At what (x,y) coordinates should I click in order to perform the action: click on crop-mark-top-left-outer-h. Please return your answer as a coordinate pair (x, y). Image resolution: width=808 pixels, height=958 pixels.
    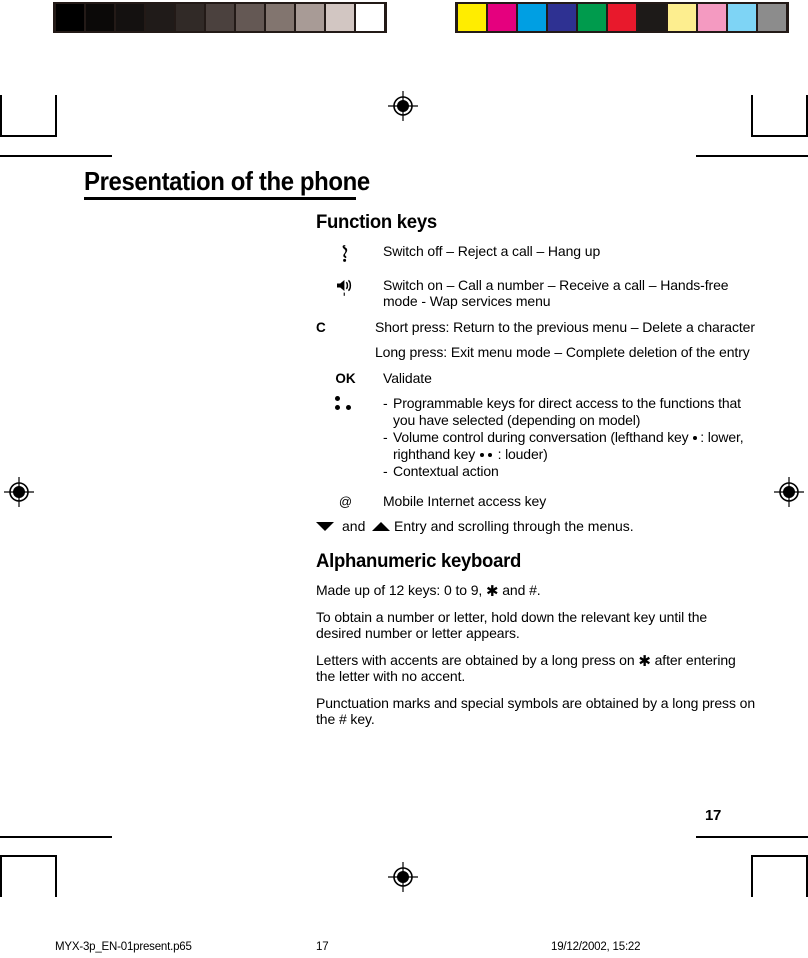
    Looking at the image, I should click on (56, 156).